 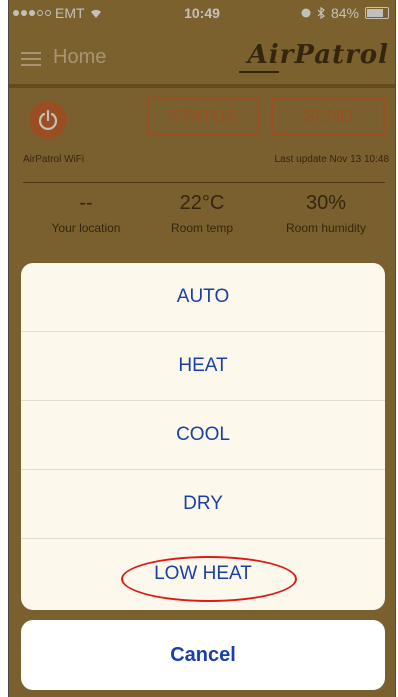 What do you see at coordinates (209, 579) in the screenshot?
I see `highlight-annotation` at bounding box center [209, 579].